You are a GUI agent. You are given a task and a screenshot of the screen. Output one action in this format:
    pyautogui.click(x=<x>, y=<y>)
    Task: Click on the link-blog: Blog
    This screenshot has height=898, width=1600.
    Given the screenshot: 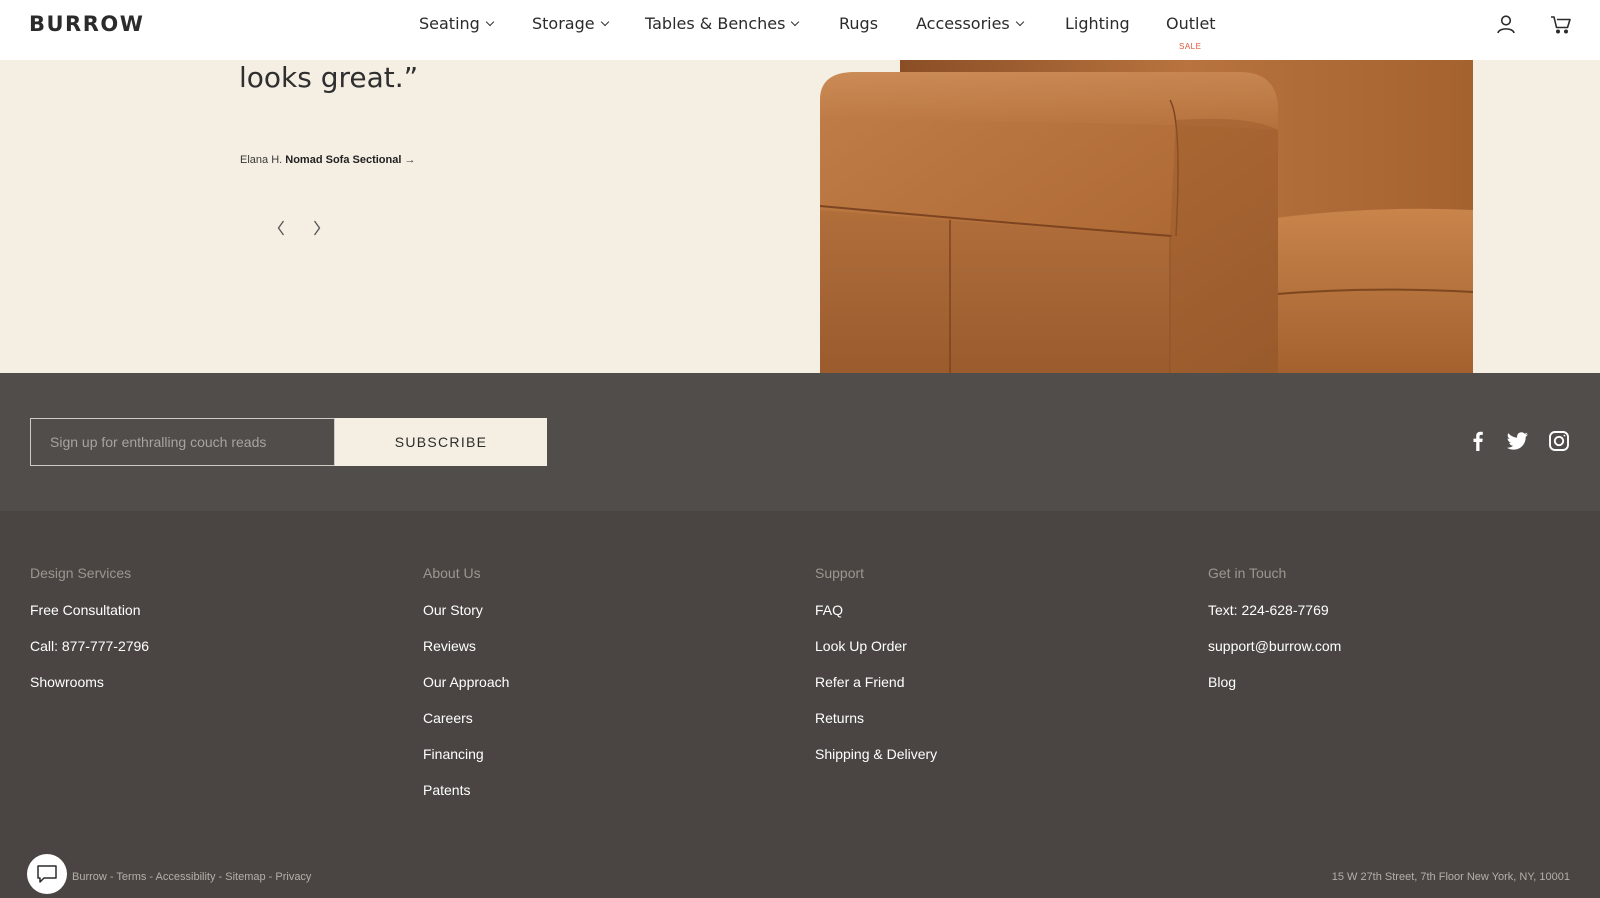 What is the action you would take?
    pyautogui.click(x=1274, y=682)
    